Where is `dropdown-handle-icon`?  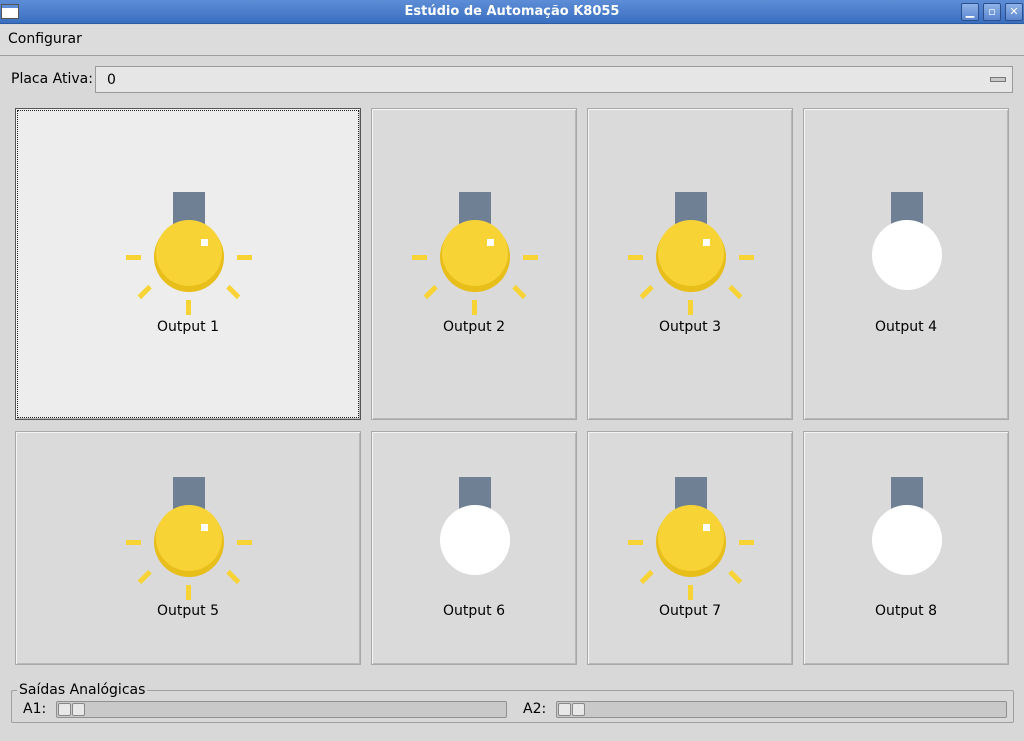 dropdown-handle-icon is located at coordinates (998, 79).